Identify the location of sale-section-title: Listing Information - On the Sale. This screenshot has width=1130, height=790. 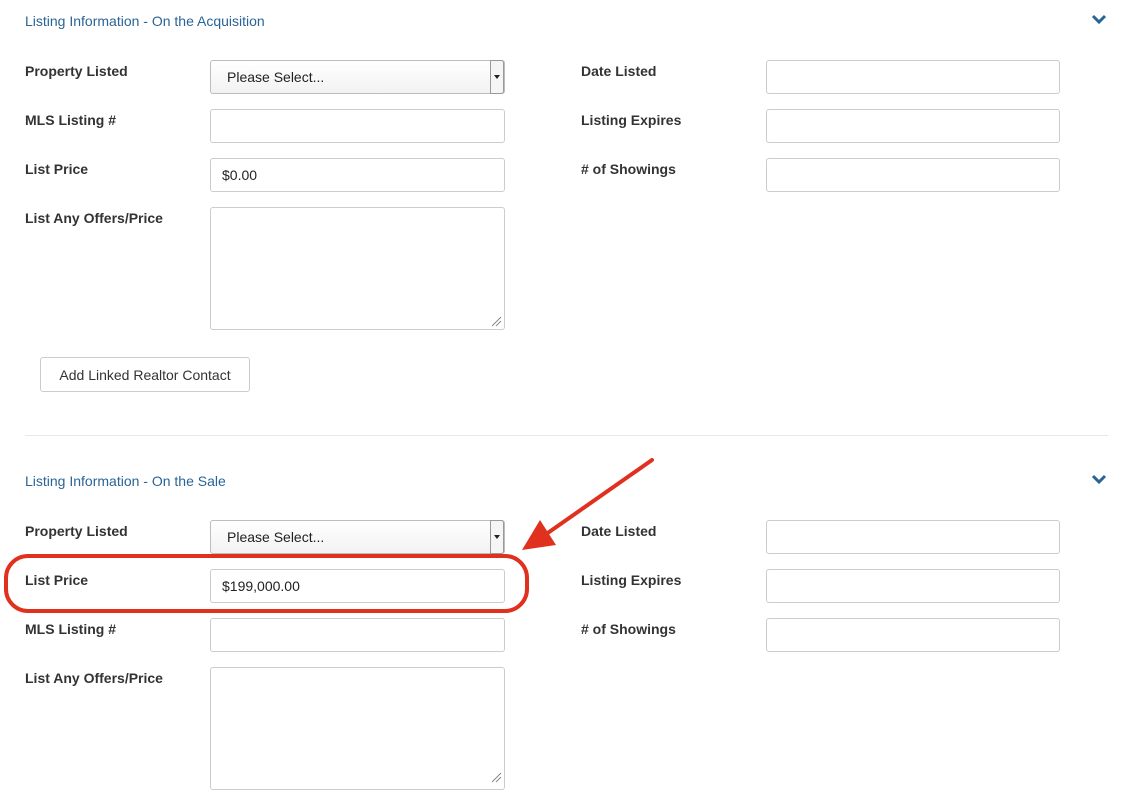
(125, 481).